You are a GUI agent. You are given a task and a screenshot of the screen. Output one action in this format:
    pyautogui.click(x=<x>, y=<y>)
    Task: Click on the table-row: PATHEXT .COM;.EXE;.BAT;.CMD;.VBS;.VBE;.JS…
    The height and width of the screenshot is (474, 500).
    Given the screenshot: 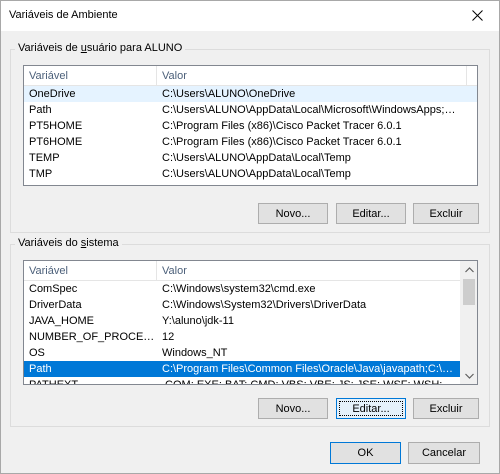 What is the action you would take?
    pyautogui.click(x=242, y=381)
    